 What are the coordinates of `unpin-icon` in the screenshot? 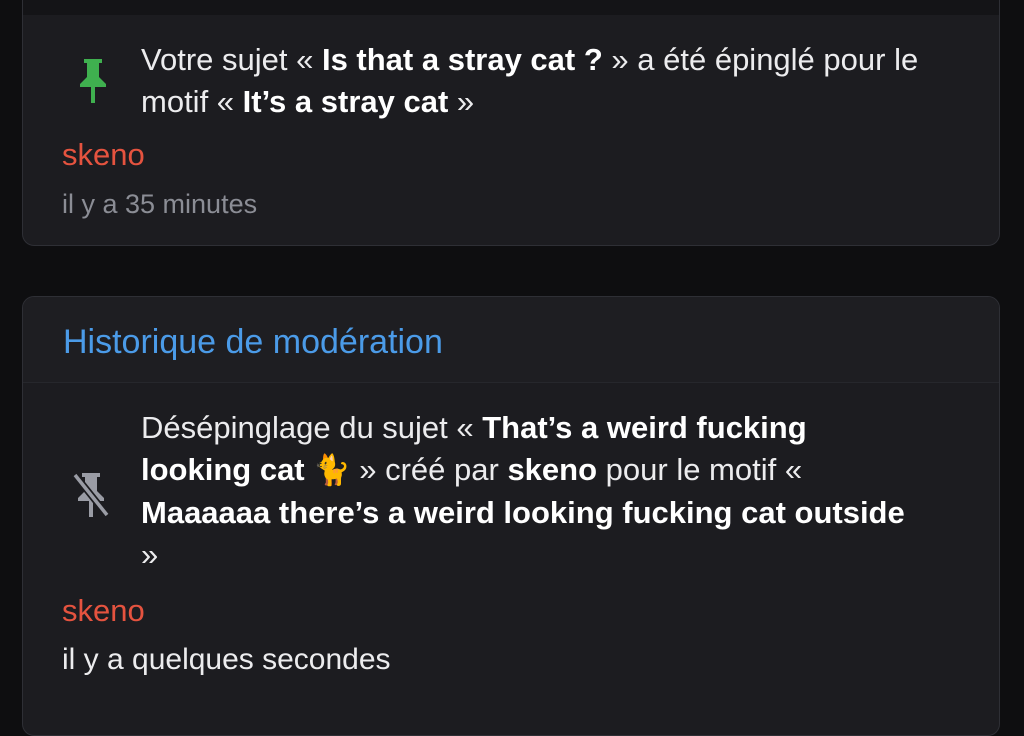 It's located at (91, 496).